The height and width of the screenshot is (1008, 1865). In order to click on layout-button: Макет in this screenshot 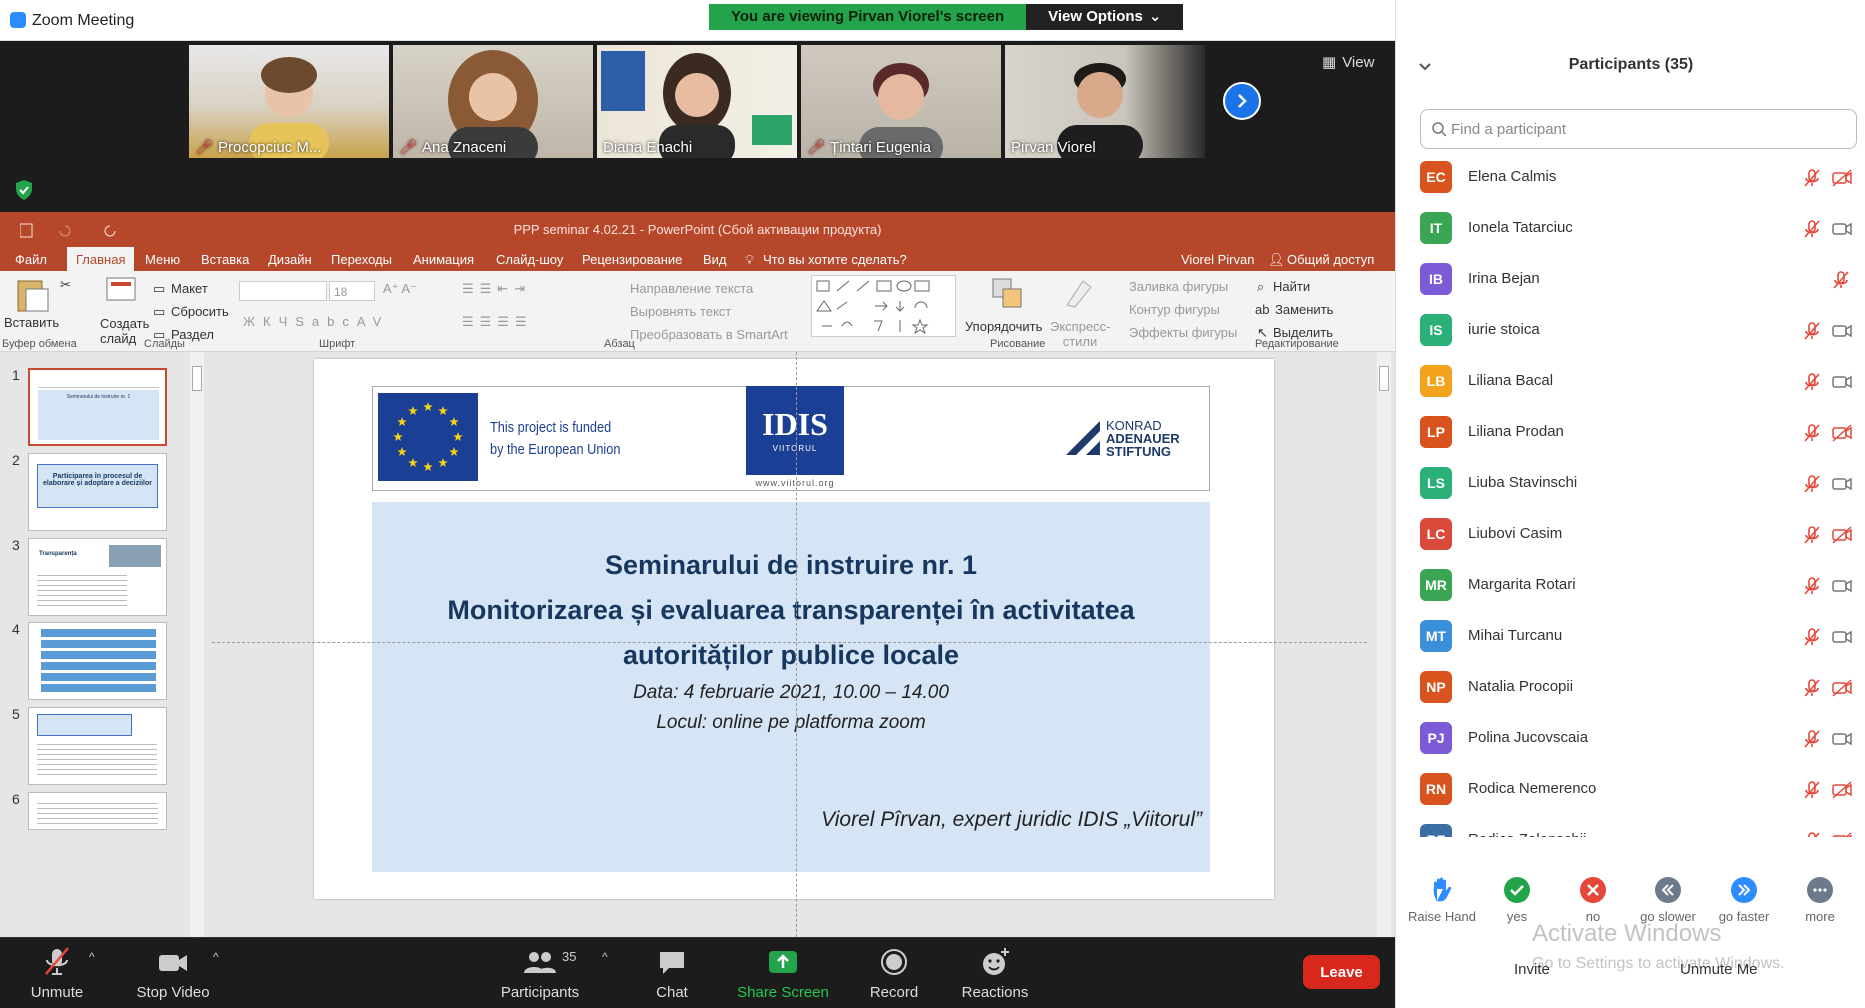, I will do `click(189, 288)`.